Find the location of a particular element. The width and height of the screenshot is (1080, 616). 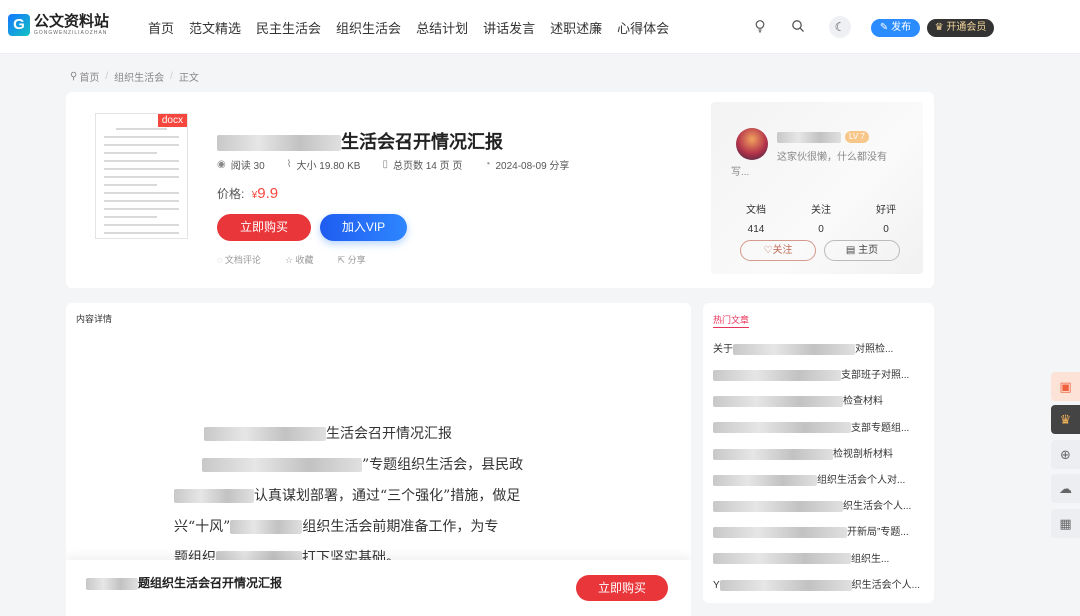

home-icon: ▤ is located at coordinates (850, 250).